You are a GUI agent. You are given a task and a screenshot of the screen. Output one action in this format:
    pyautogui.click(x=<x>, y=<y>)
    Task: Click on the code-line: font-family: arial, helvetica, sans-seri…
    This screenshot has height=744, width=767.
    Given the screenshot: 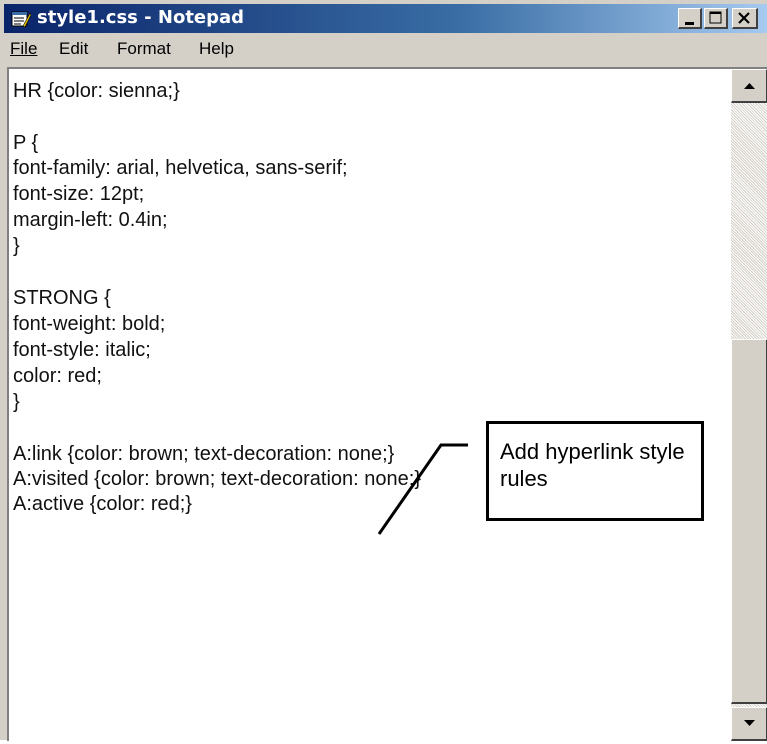 What is the action you would take?
    pyautogui.click(x=180, y=168)
    